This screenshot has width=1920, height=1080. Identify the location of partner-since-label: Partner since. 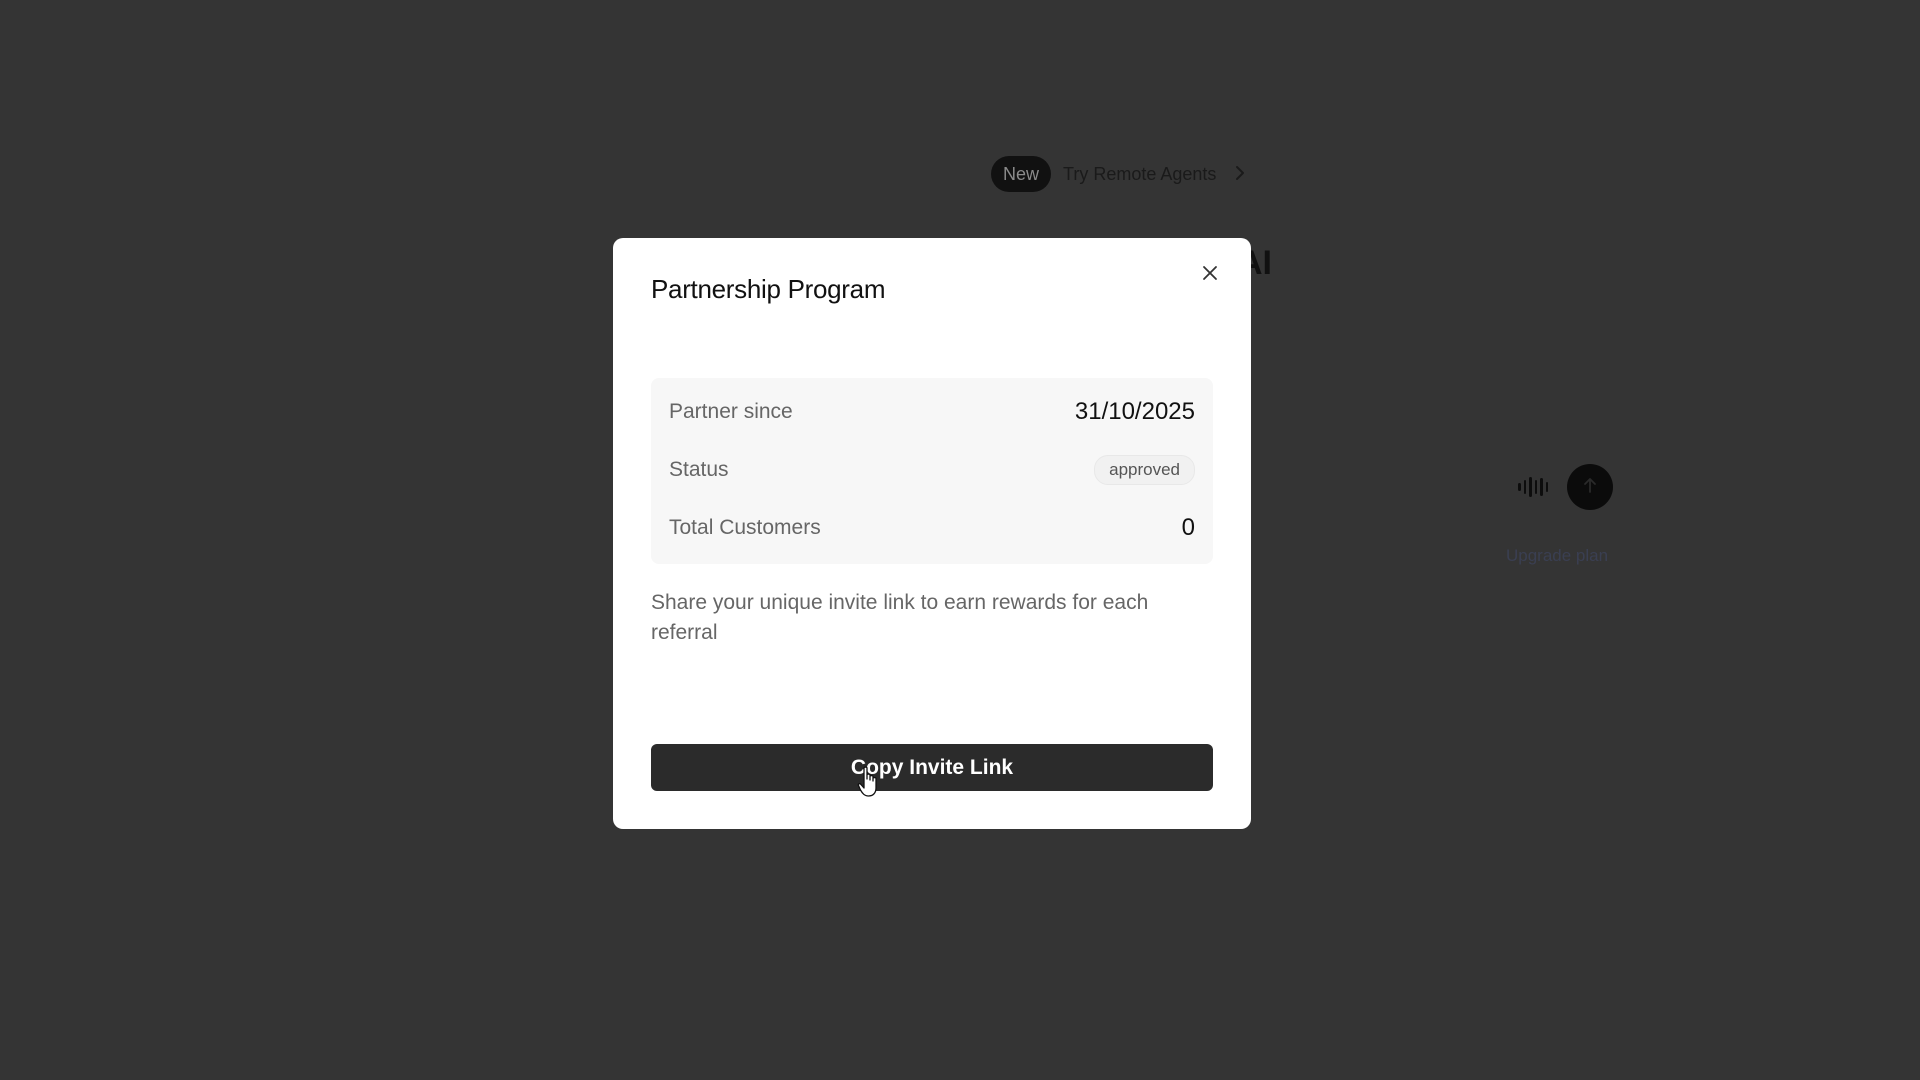
(731, 411).